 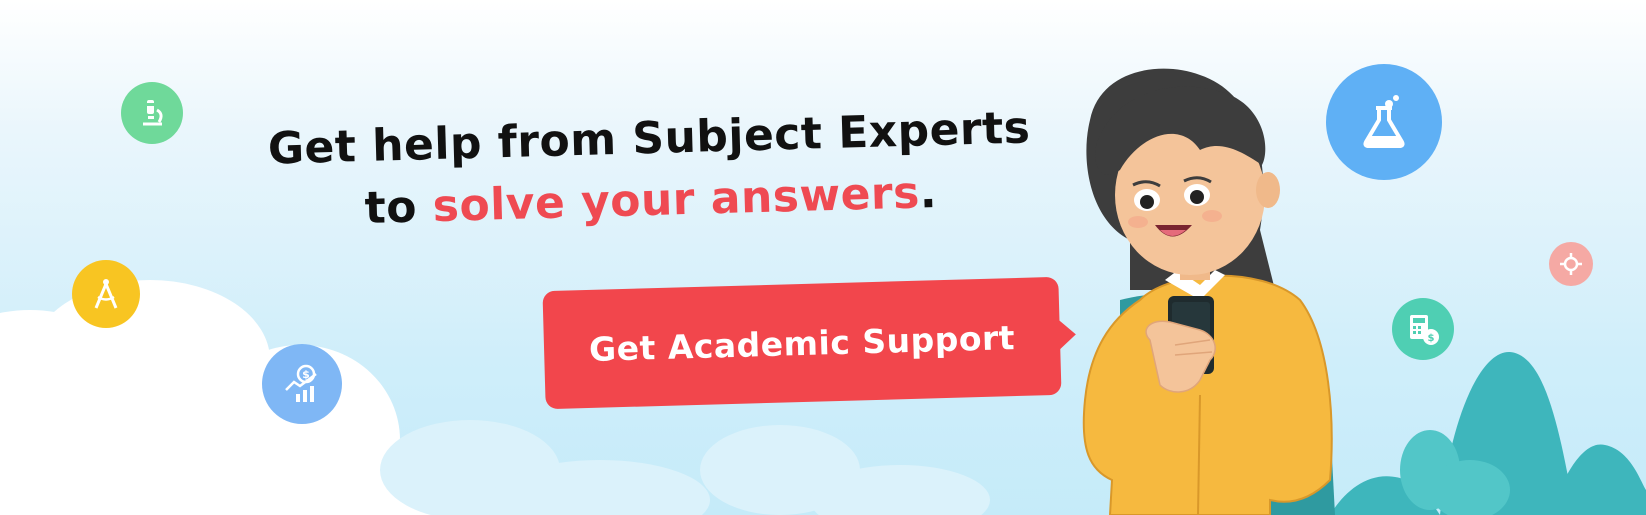 What do you see at coordinates (676, 200) in the screenshot?
I see `headline-highlight: solve your answers` at bounding box center [676, 200].